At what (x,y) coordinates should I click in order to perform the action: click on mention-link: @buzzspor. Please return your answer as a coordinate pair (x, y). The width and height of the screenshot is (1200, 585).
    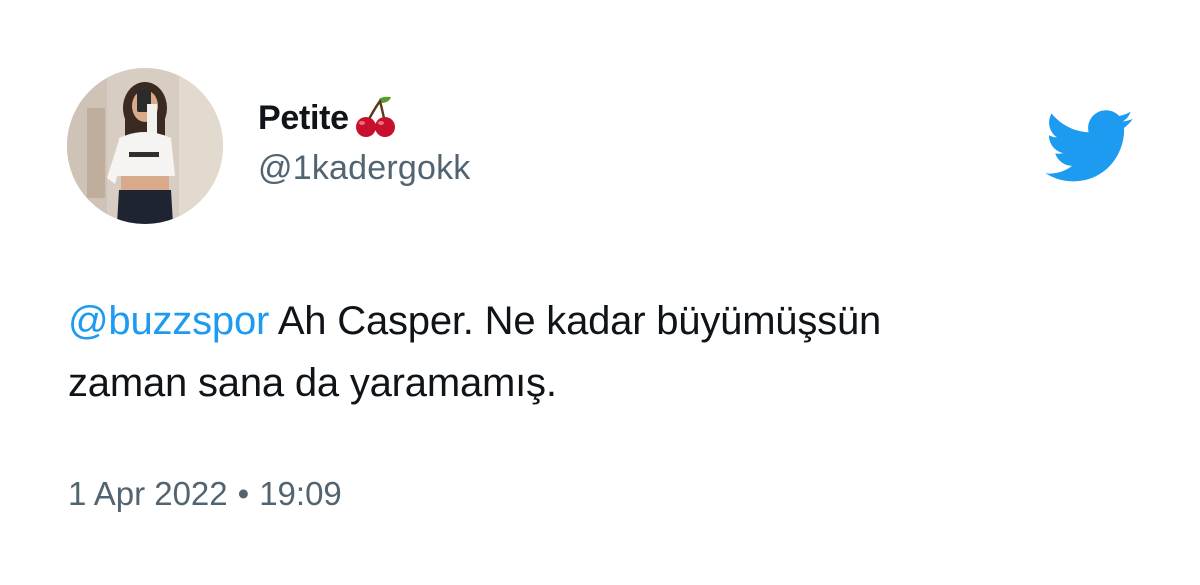
    Looking at the image, I should click on (168, 321).